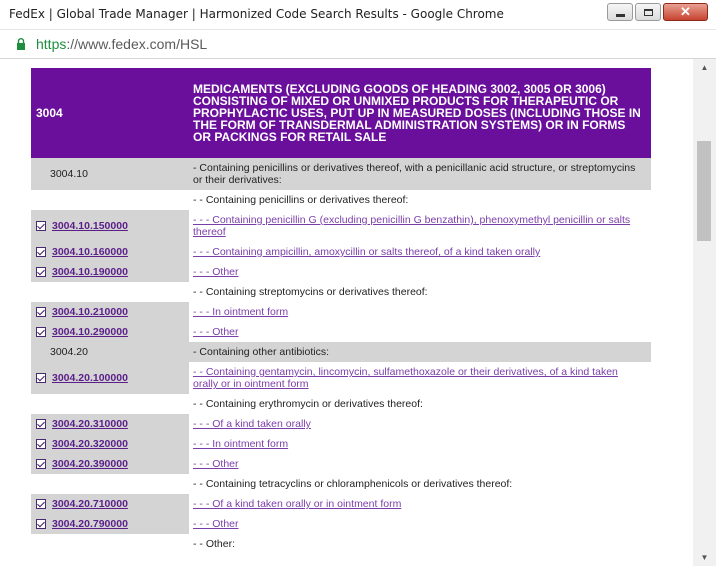 This screenshot has height=566, width=716. What do you see at coordinates (90, 524) in the screenshot?
I see `hs-code-link: 3004.20.790000` at bounding box center [90, 524].